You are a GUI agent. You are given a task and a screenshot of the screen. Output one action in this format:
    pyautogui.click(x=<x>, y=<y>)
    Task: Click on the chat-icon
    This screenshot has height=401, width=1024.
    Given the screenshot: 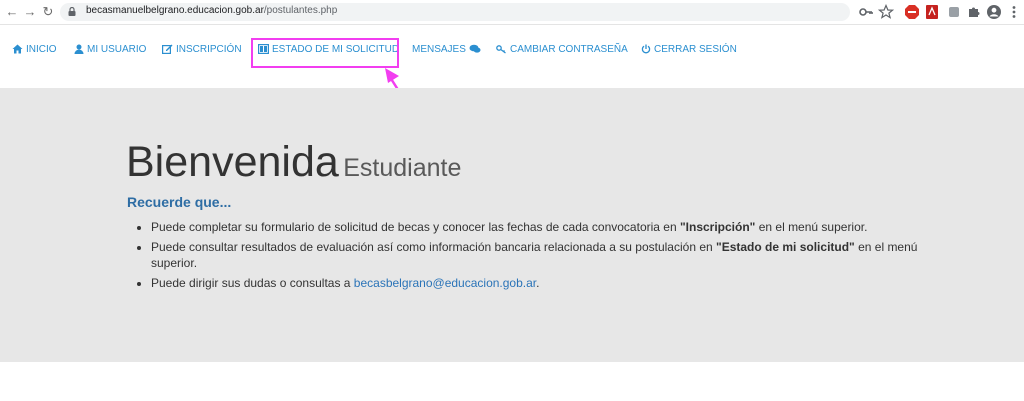 What is the action you would take?
    pyautogui.click(x=475, y=49)
    